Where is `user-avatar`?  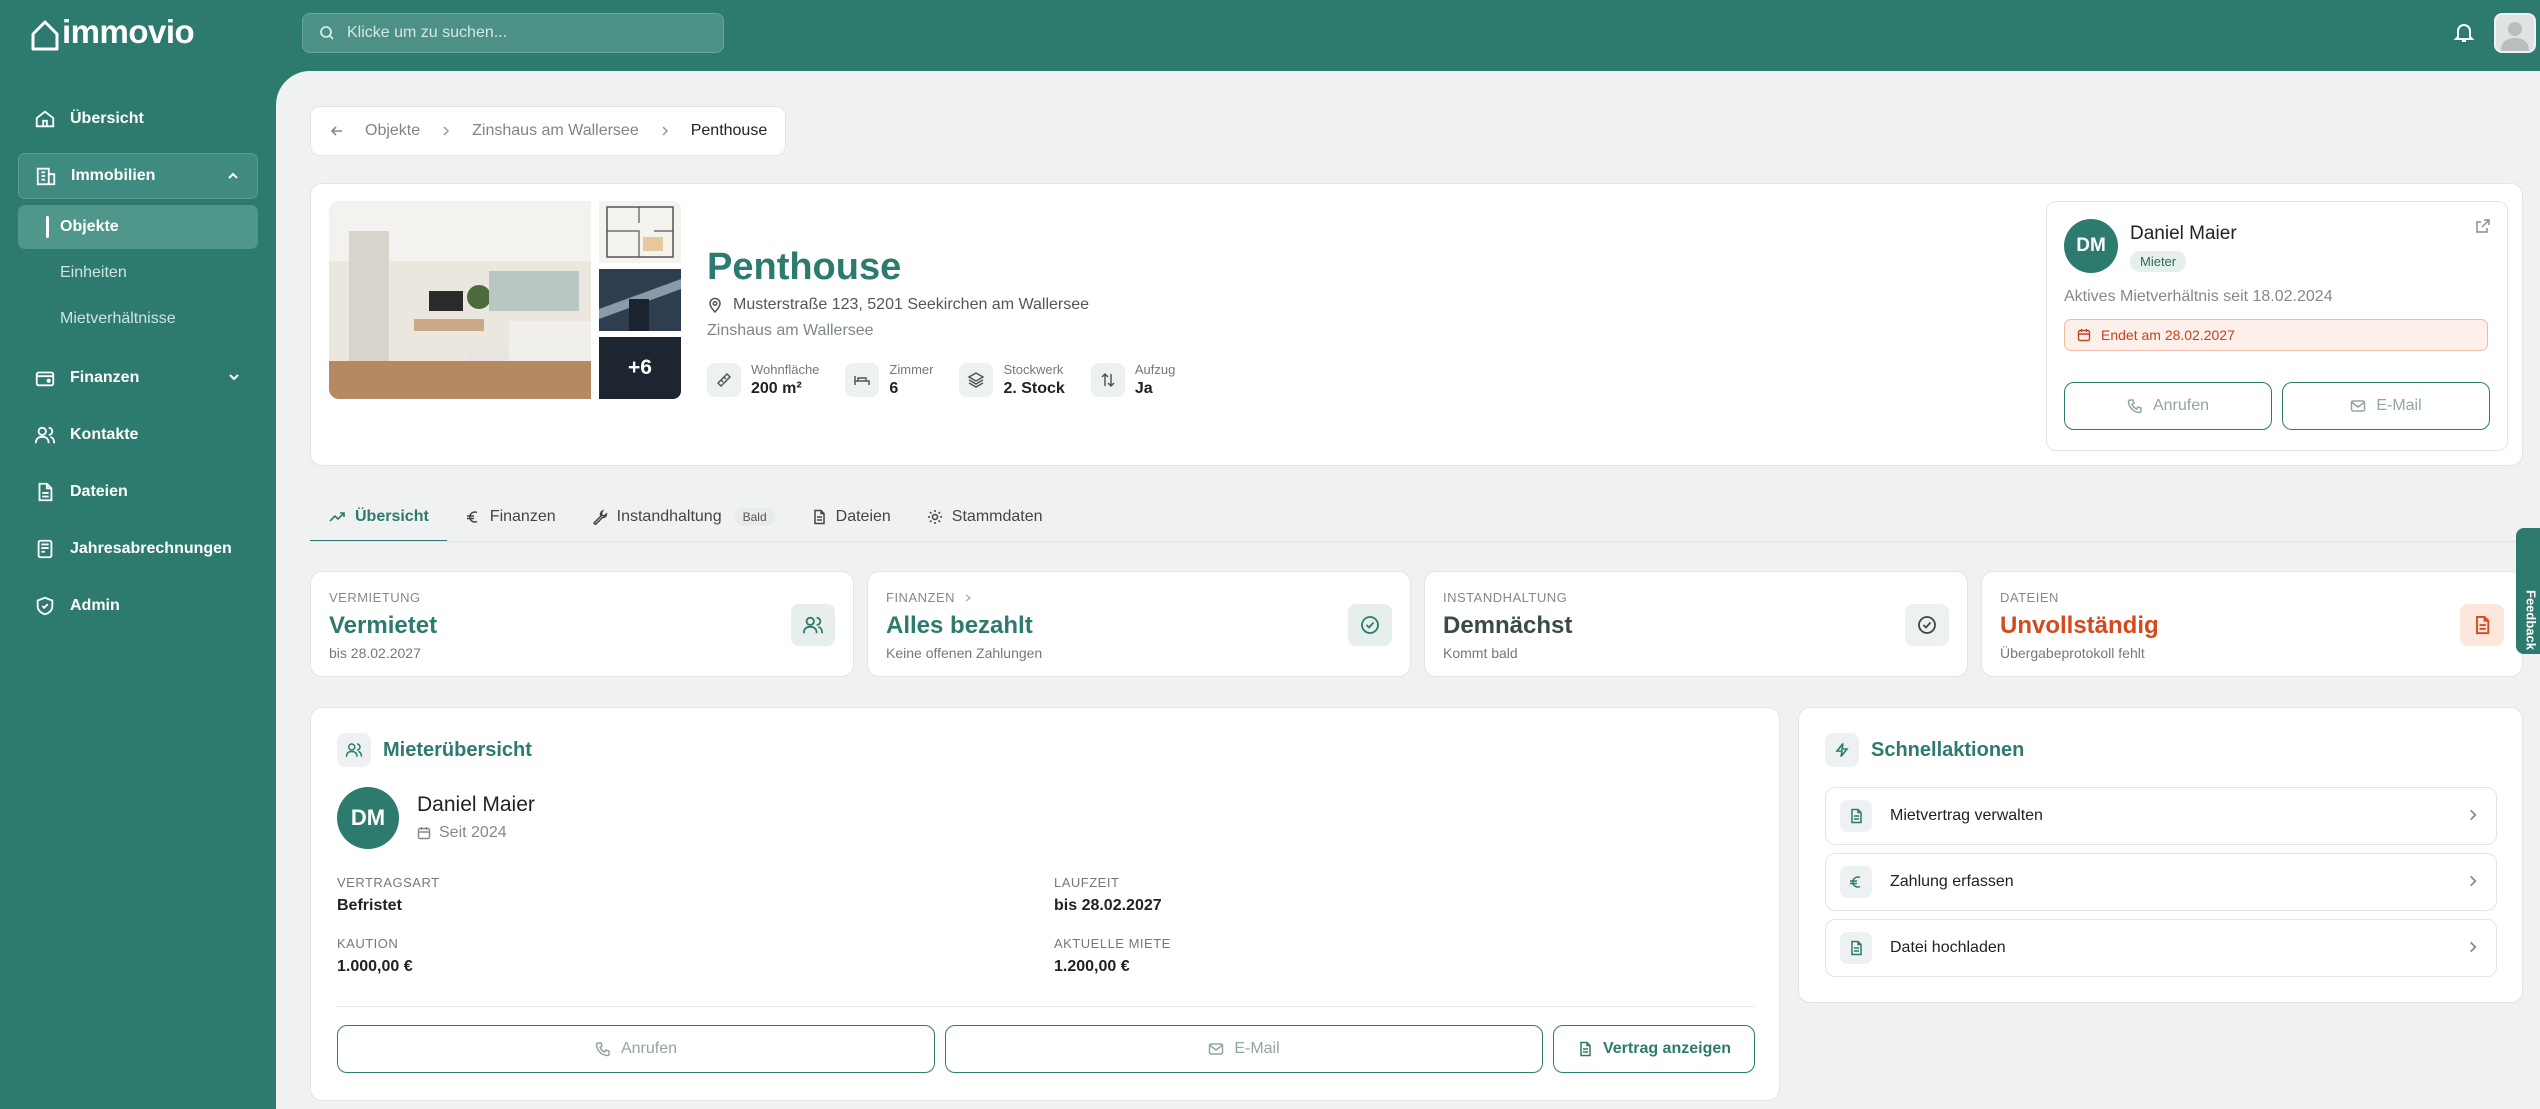 user-avatar is located at coordinates (2515, 33).